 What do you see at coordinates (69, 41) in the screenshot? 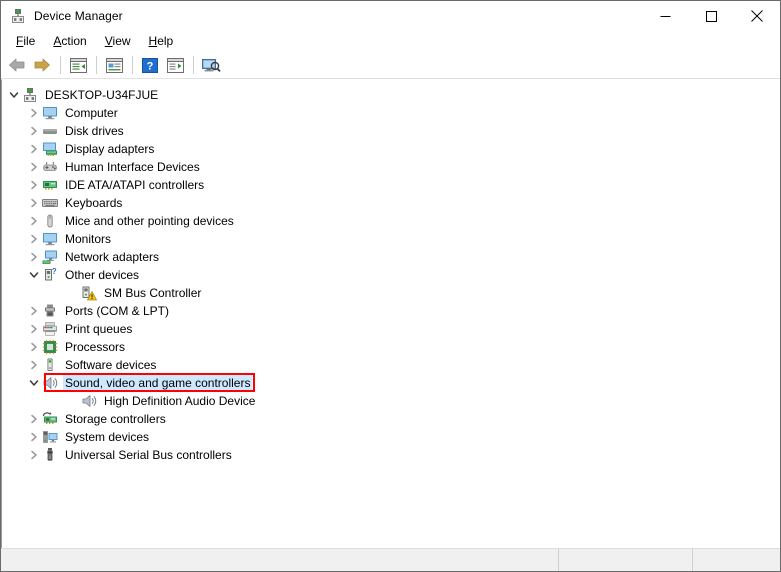
I see `menu-action: Action` at bounding box center [69, 41].